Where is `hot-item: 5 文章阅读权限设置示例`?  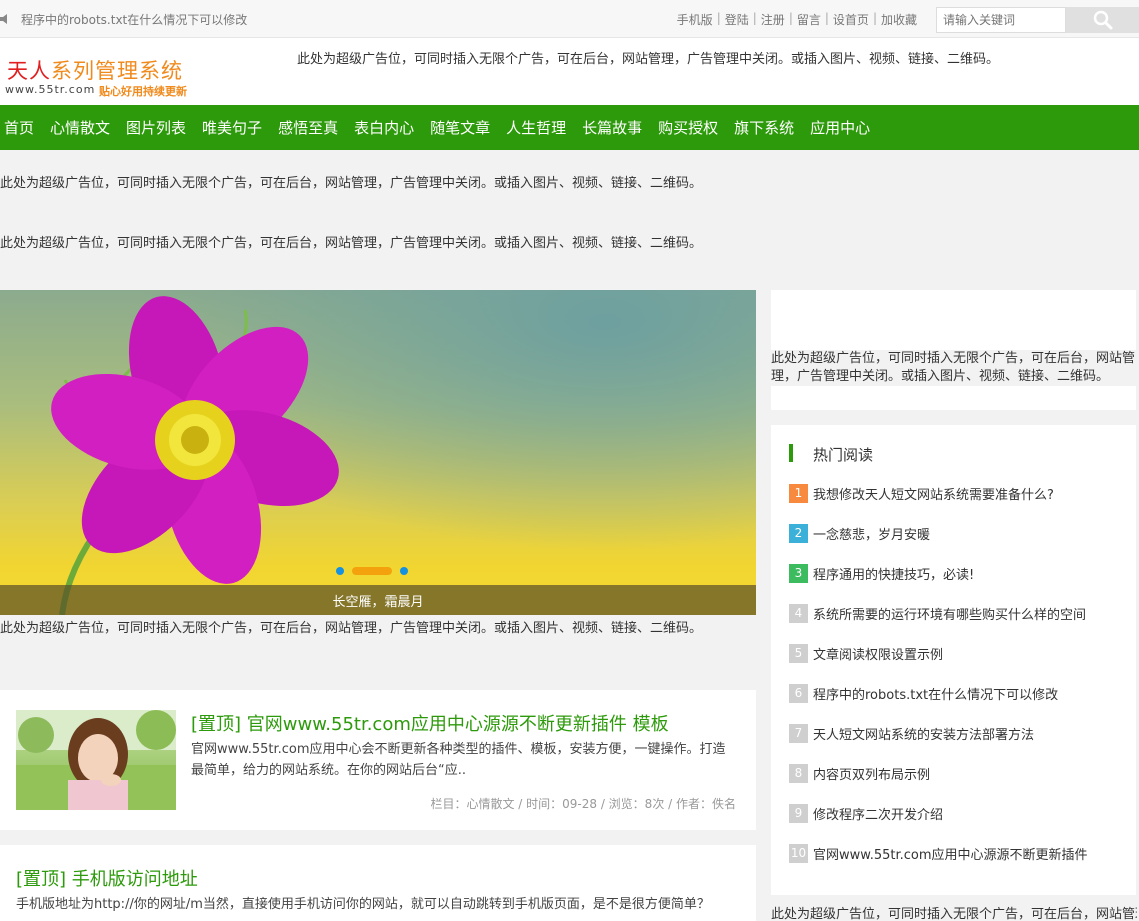
hot-item: 5 文章阅读权限设置示例 is located at coordinates (866, 653).